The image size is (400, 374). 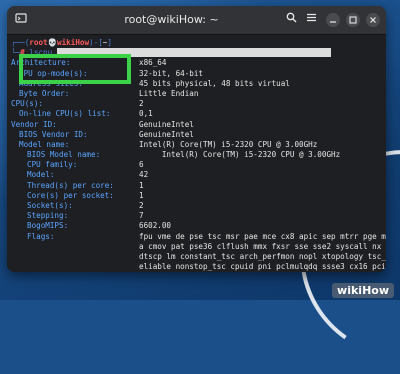 I want to click on output-key: Byte Order:, so click(x=44, y=93).